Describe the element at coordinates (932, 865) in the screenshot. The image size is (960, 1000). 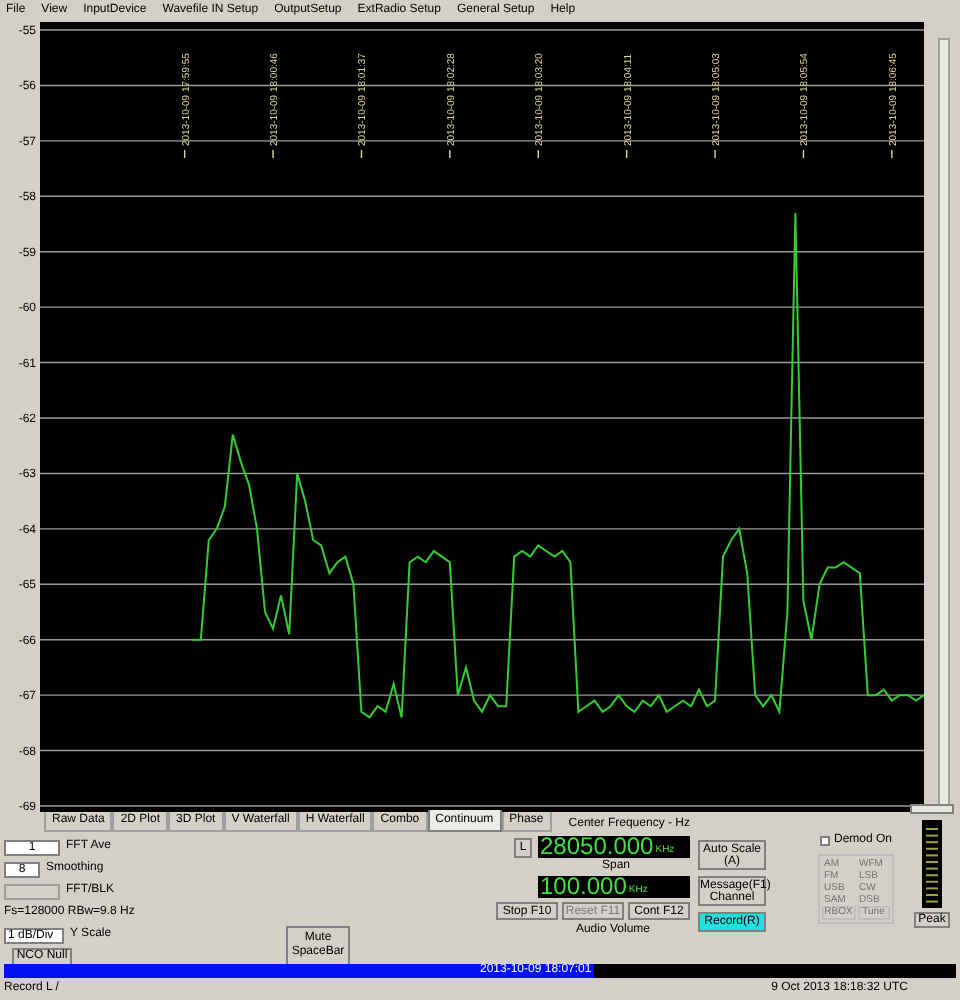
I see `meter-bars` at that location.